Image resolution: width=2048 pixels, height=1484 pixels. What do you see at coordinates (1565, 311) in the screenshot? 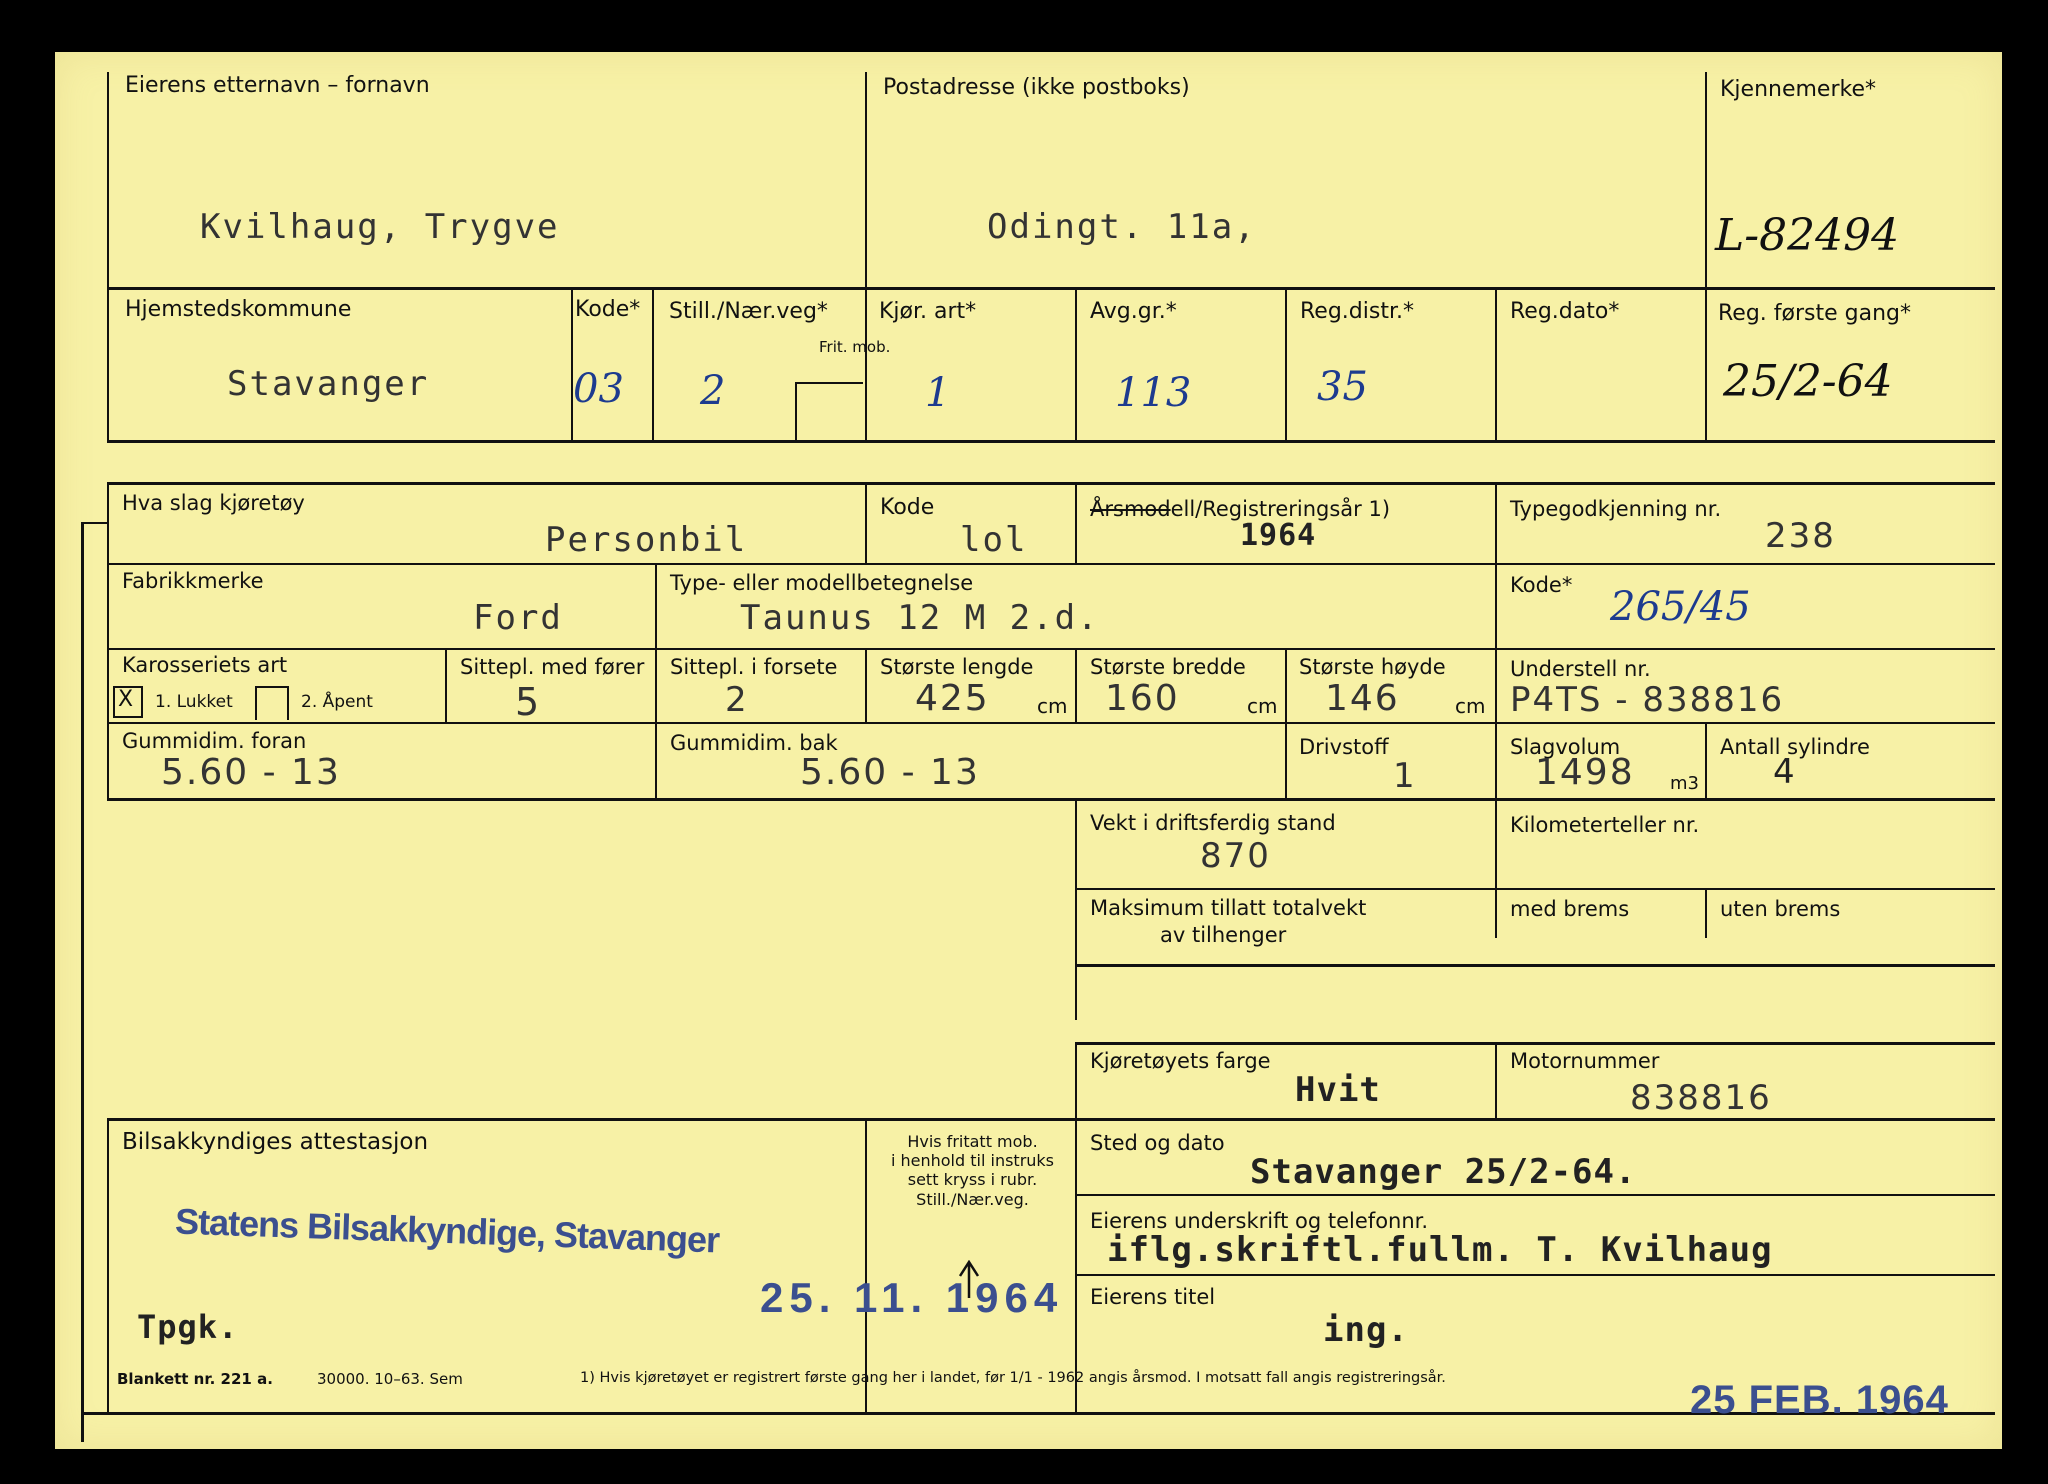
I see `reg-date-label: Reg.dato*` at bounding box center [1565, 311].